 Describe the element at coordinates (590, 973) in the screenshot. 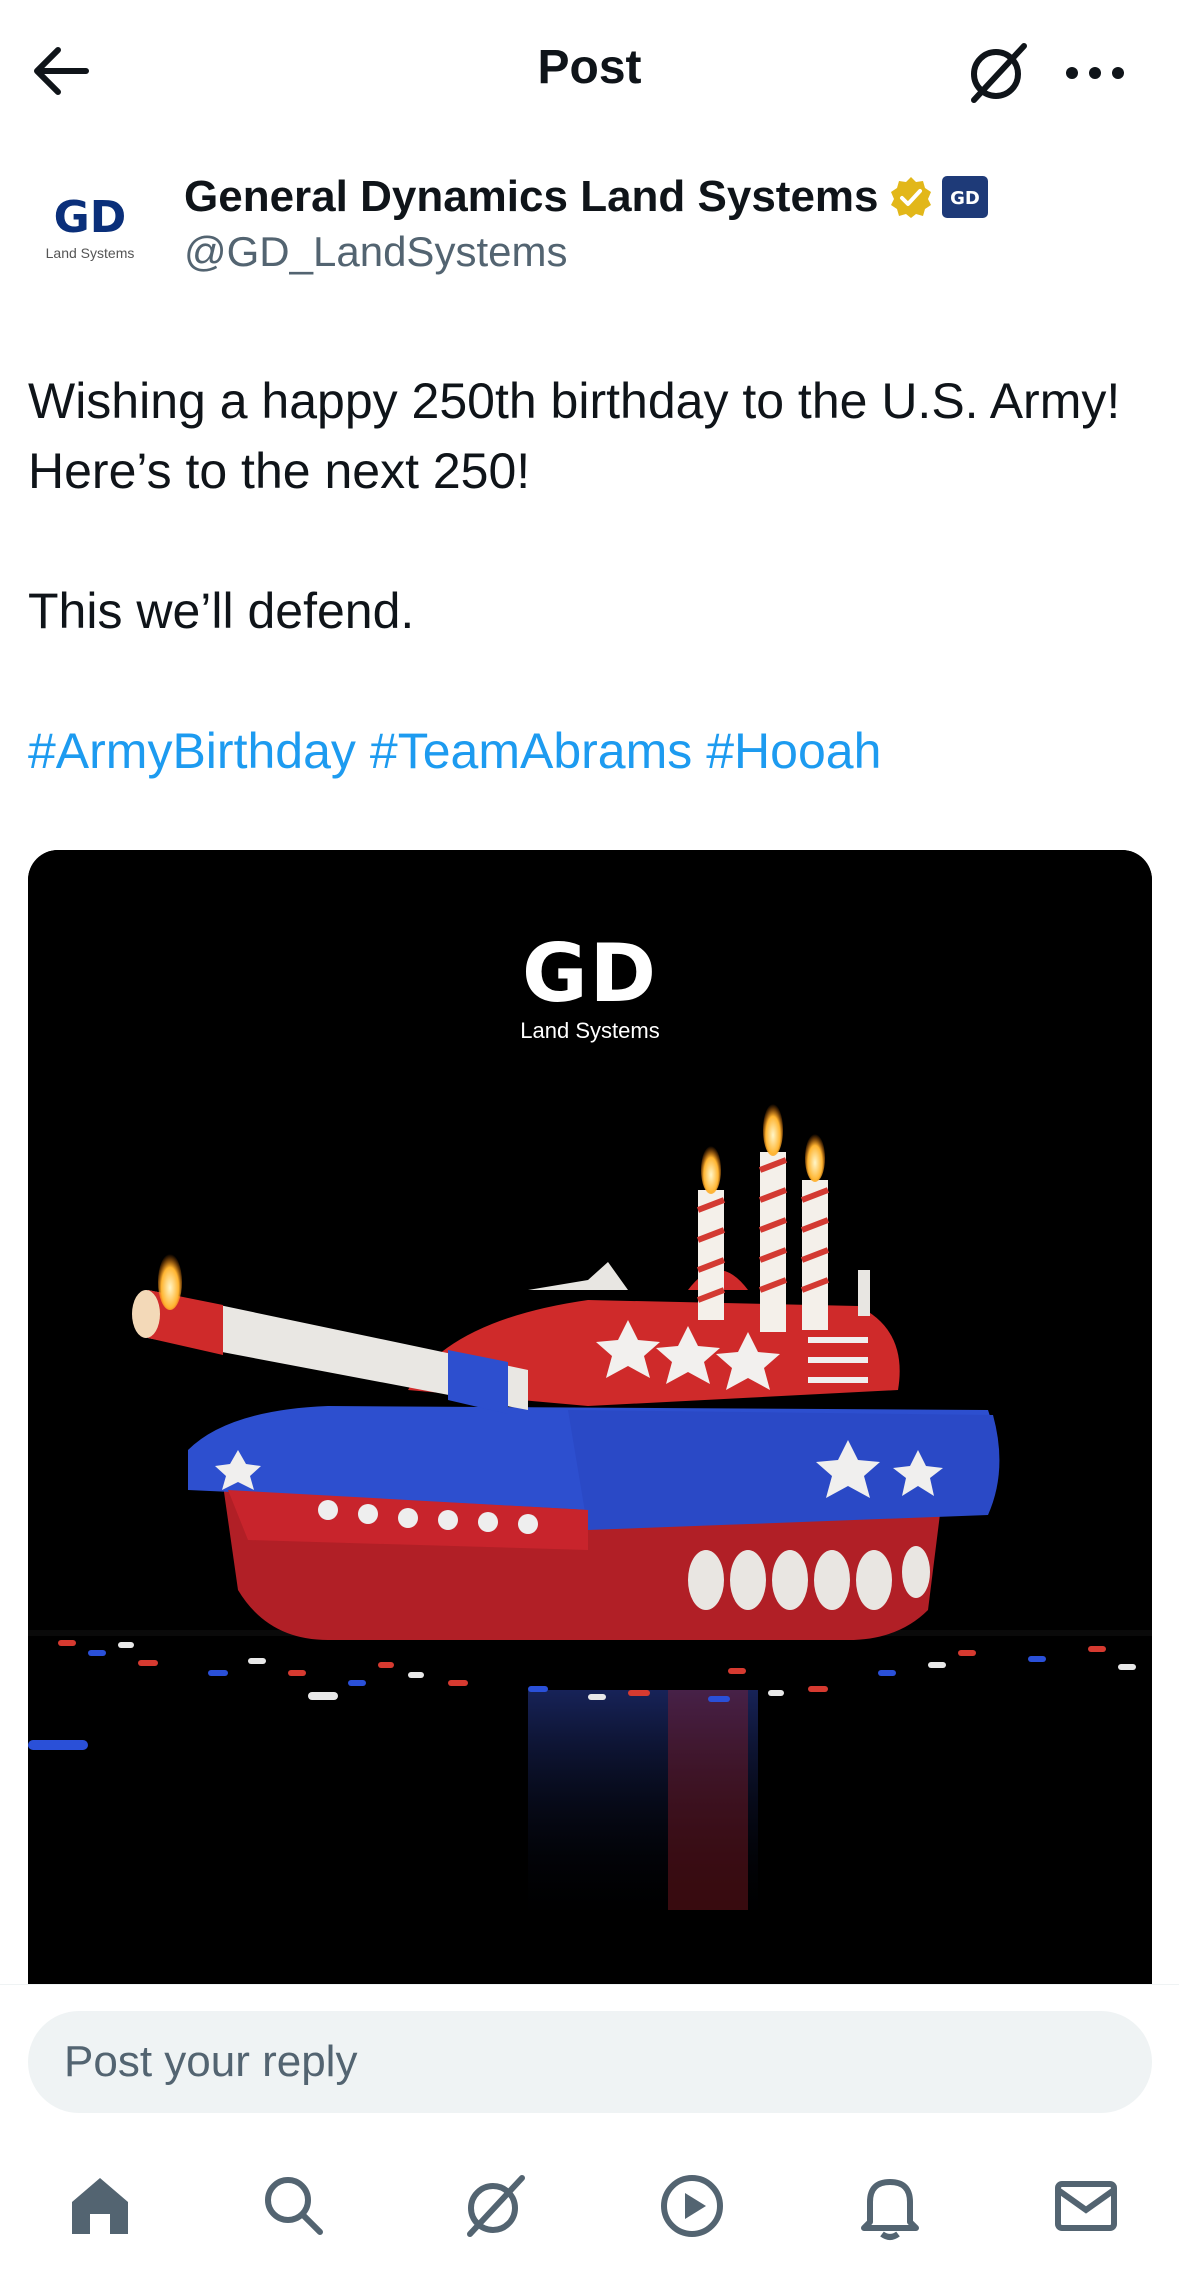

I see `media-logo-text: GD` at that location.